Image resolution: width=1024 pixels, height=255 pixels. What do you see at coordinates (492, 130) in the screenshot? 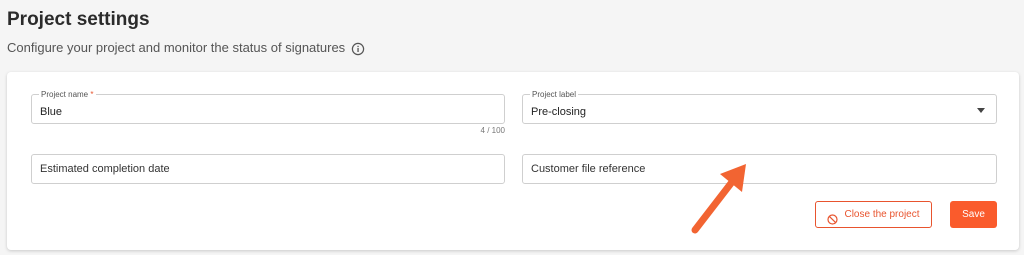
I see `project-name-counter: 4 / 100` at bounding box center [492, 130].